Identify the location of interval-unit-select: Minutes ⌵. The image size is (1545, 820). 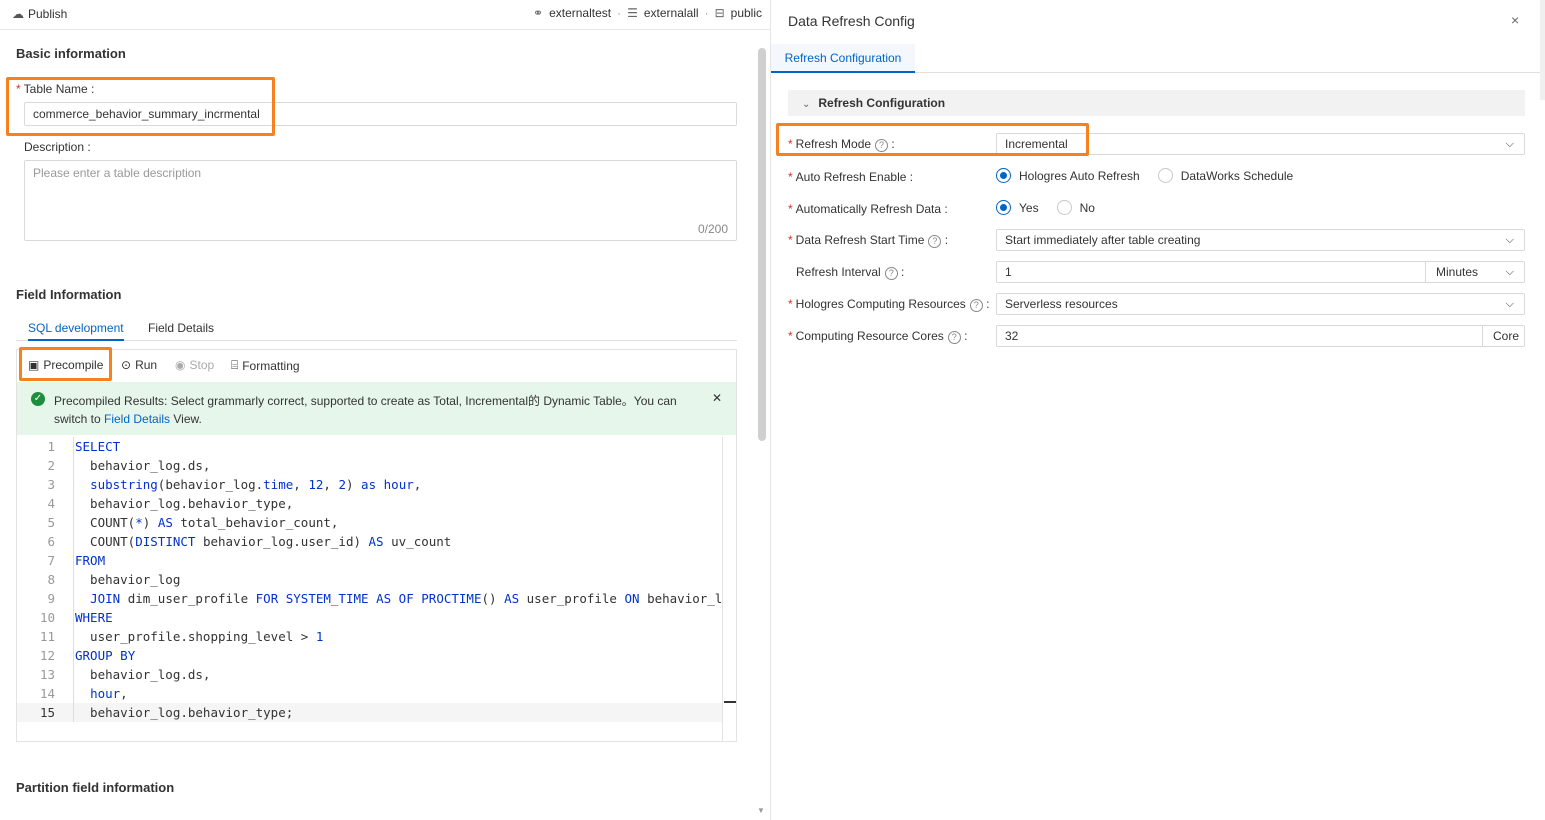
(1474, 272).